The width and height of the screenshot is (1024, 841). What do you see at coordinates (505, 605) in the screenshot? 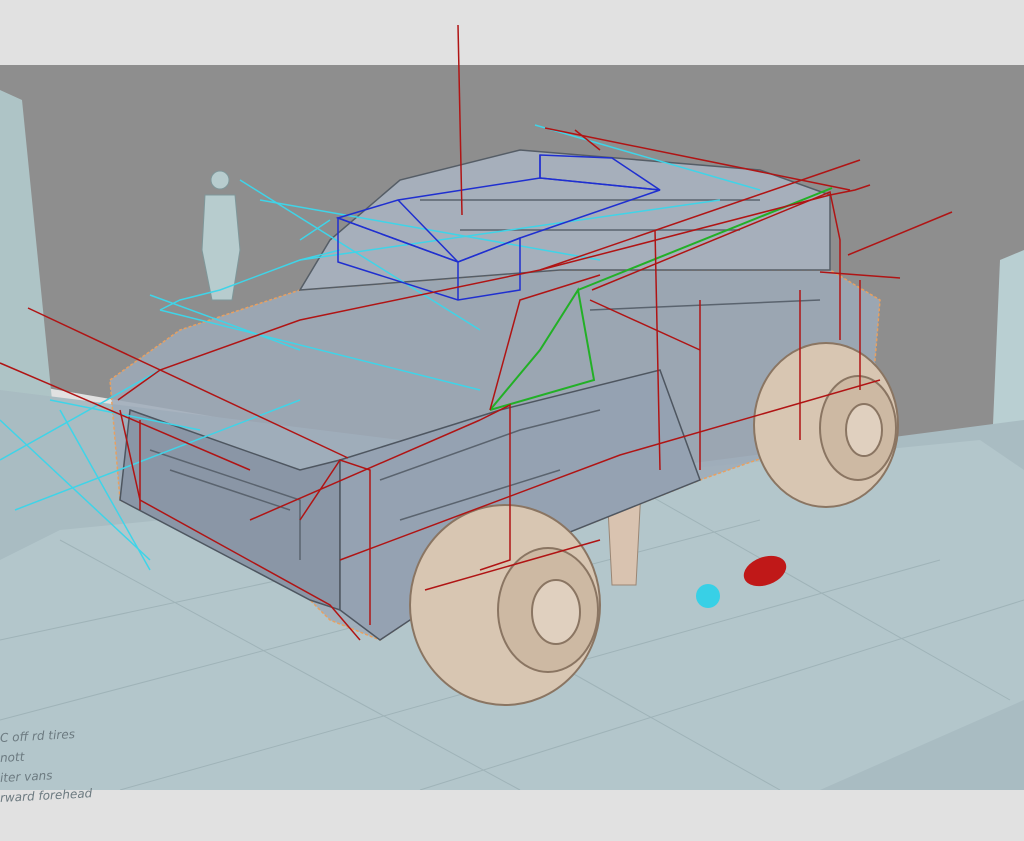
I see `front-tire` at bounding box center [505, 605].